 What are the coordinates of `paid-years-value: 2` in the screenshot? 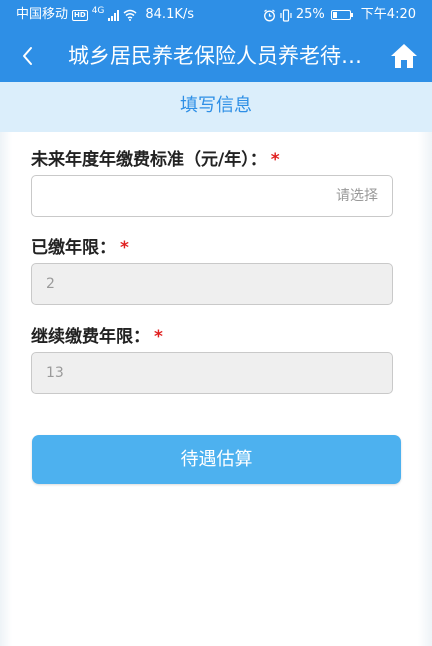 It's located at (50, 284).